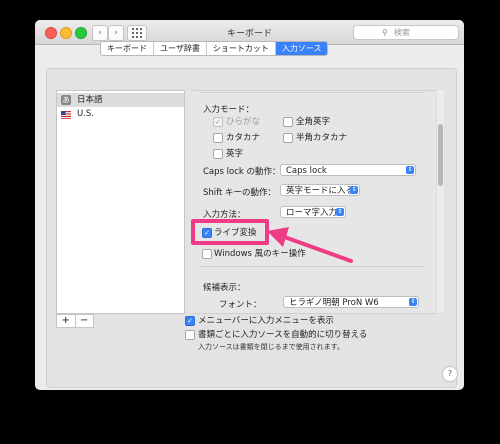 The image size is (500, 444). What do you see at coordinates (66, 321) in the screenshot?
I see `add-source-button: +` at bounding box center [66, 321].